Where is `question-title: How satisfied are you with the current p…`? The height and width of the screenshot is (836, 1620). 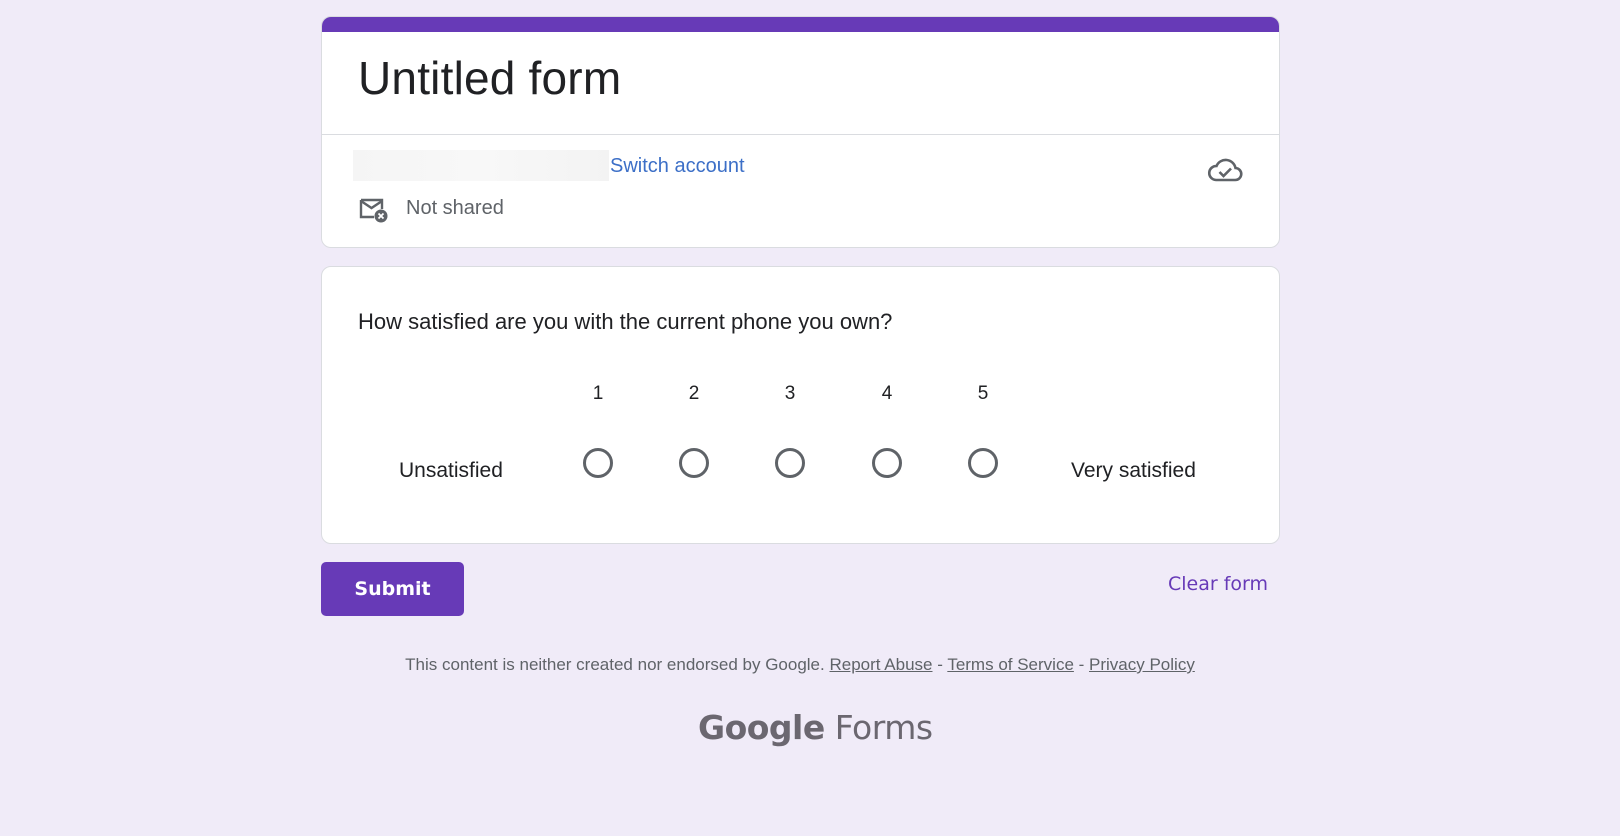
question-title: How satisfied are you with the current p… is located at coordinates (625, 321).